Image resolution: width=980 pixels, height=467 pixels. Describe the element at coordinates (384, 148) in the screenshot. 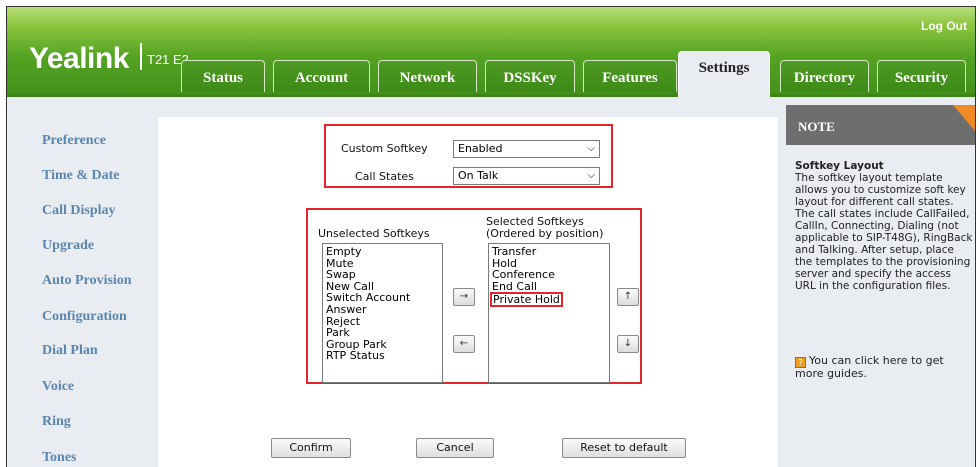

I see `custom-softkey-label: Custom Softkey` at that location.